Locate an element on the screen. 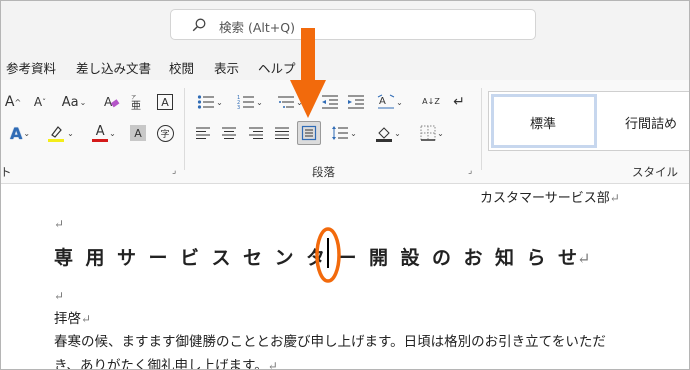 This screenshot has height=370, width=690. paragraph-mark-icon: ↵ is located at coordinates (459, 102).